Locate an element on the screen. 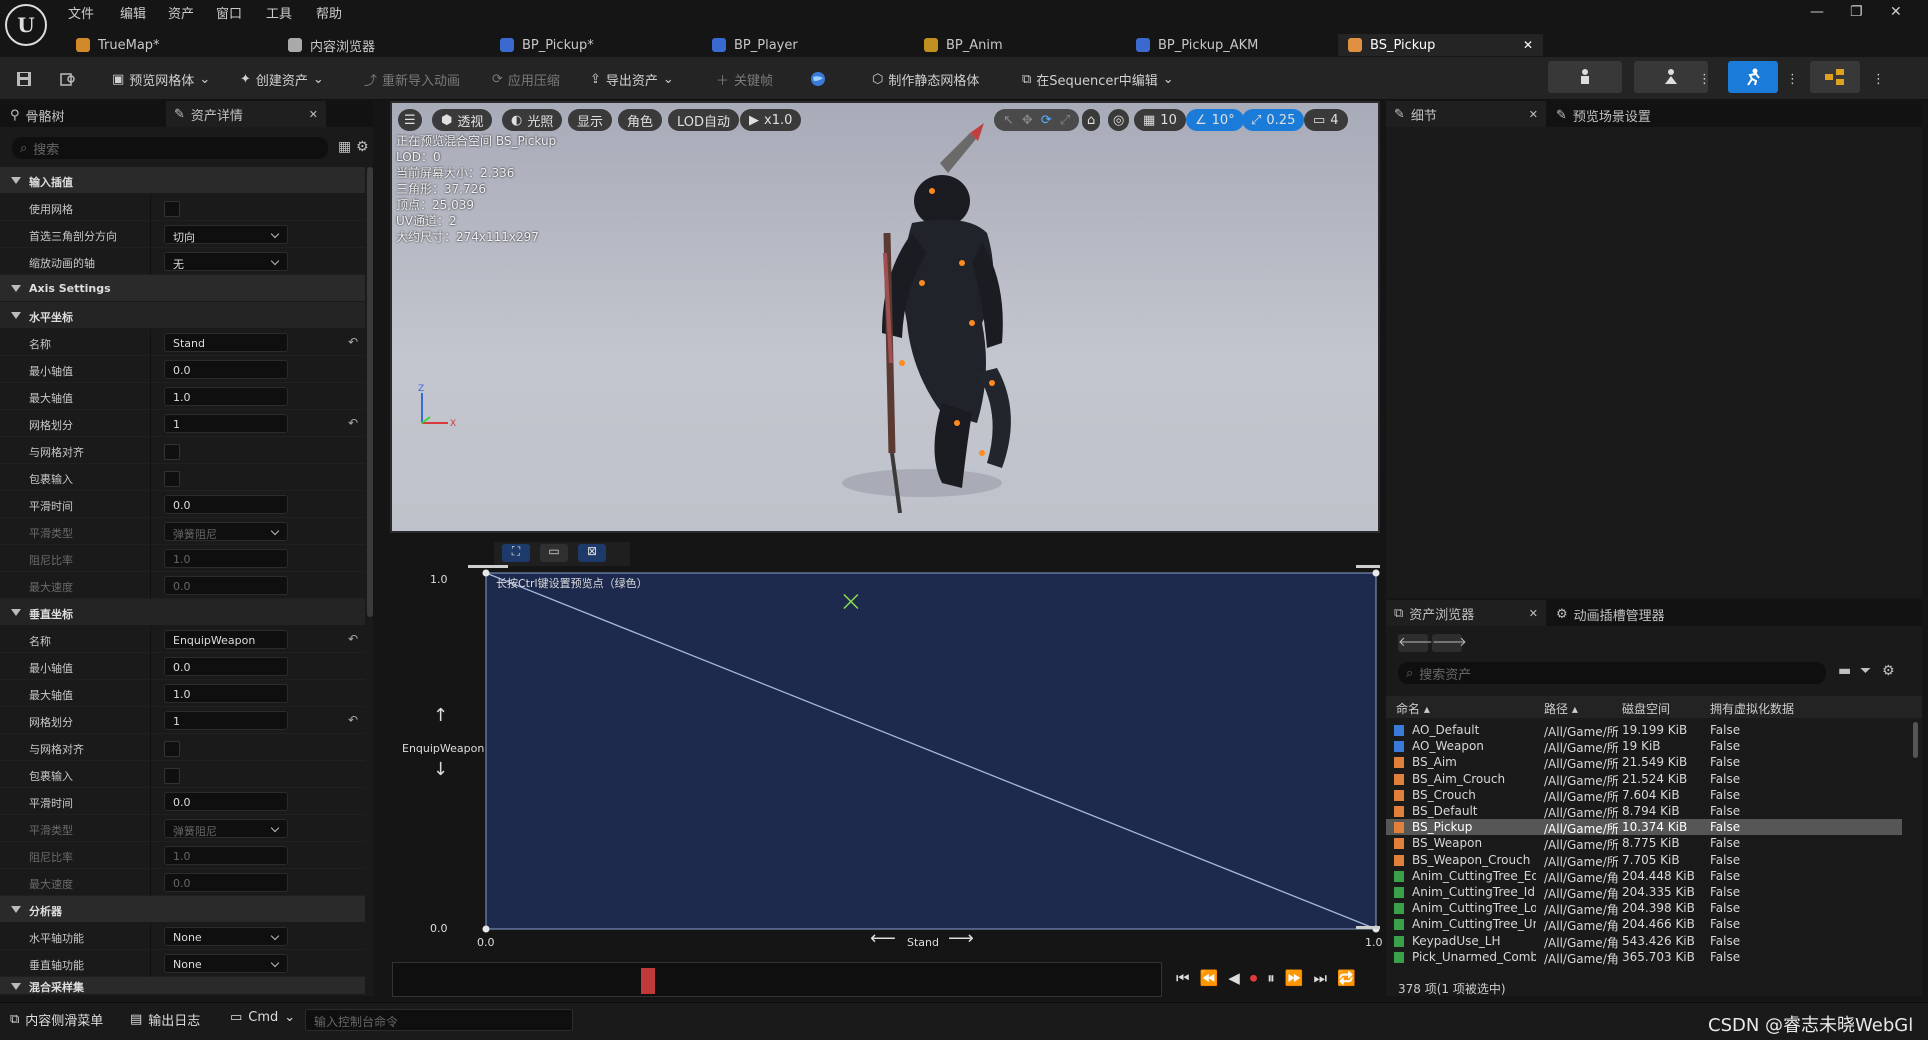 This screenshot has height=1040, width=1928. use-grid-checkbox is located at coordinates (172, 209).